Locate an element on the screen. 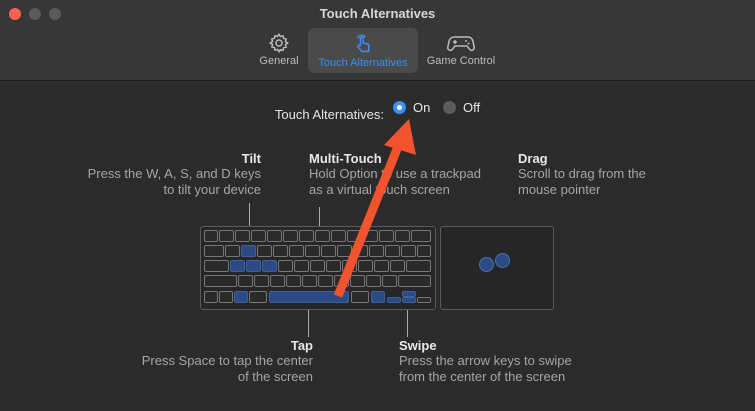 This screenshot has width=755, height=411. window-title: Touch Alternatives is located at coordinates (377, 13).